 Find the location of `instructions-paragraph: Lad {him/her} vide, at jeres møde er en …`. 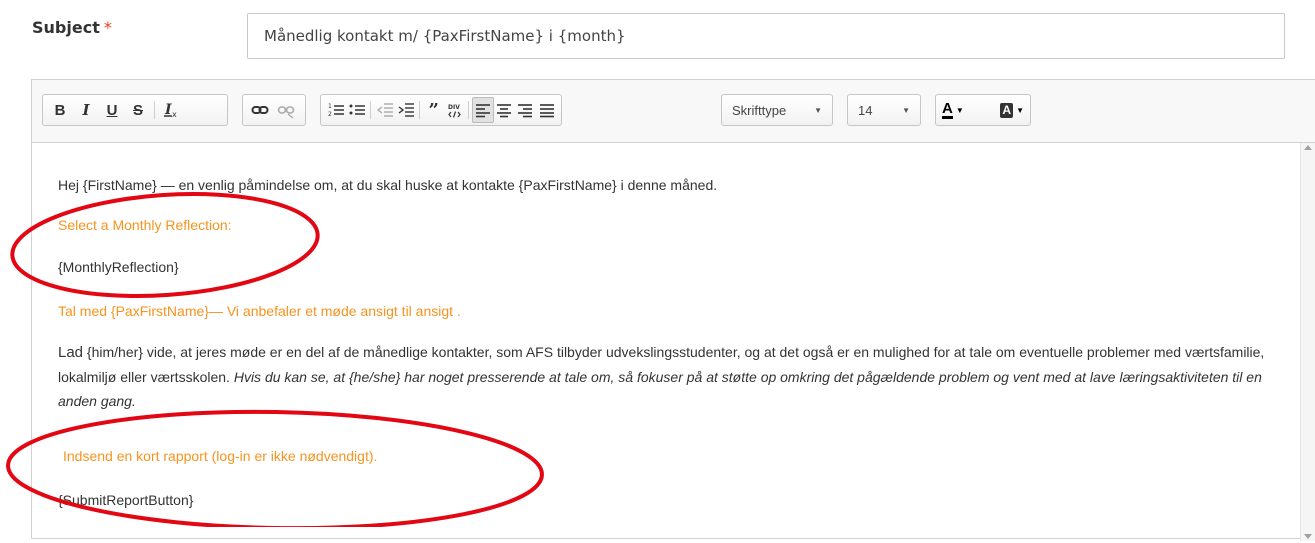

instructions-paragraph: Lad {him/her} vide, at jeres møde er en … is located at coordinates (673, 376).